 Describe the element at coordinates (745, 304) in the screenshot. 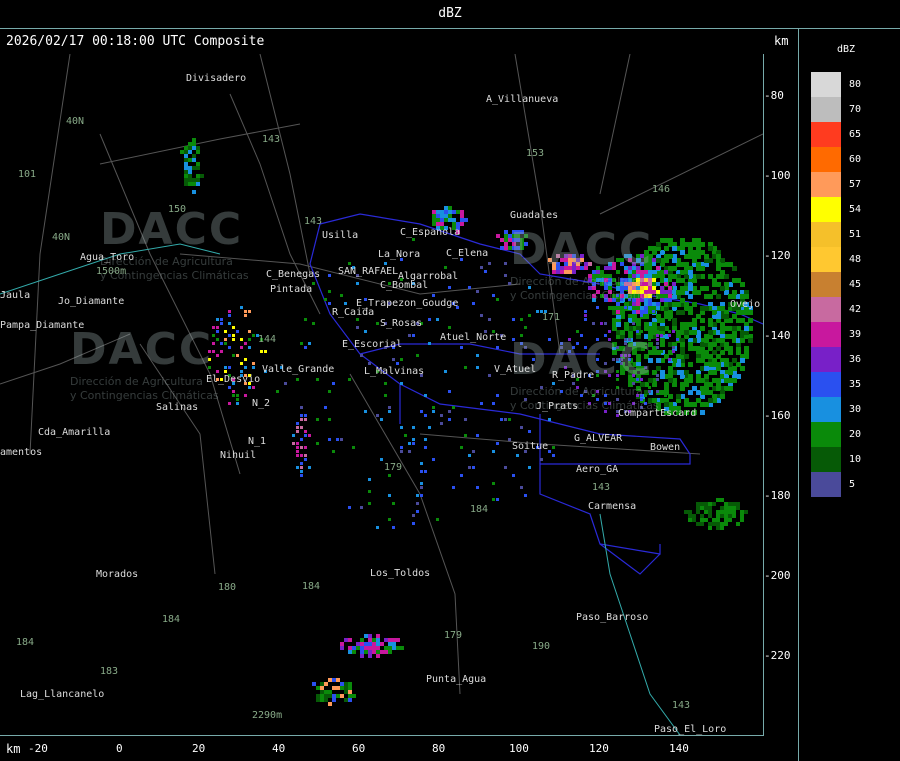

I see `place-label: Ovejo` at that location.